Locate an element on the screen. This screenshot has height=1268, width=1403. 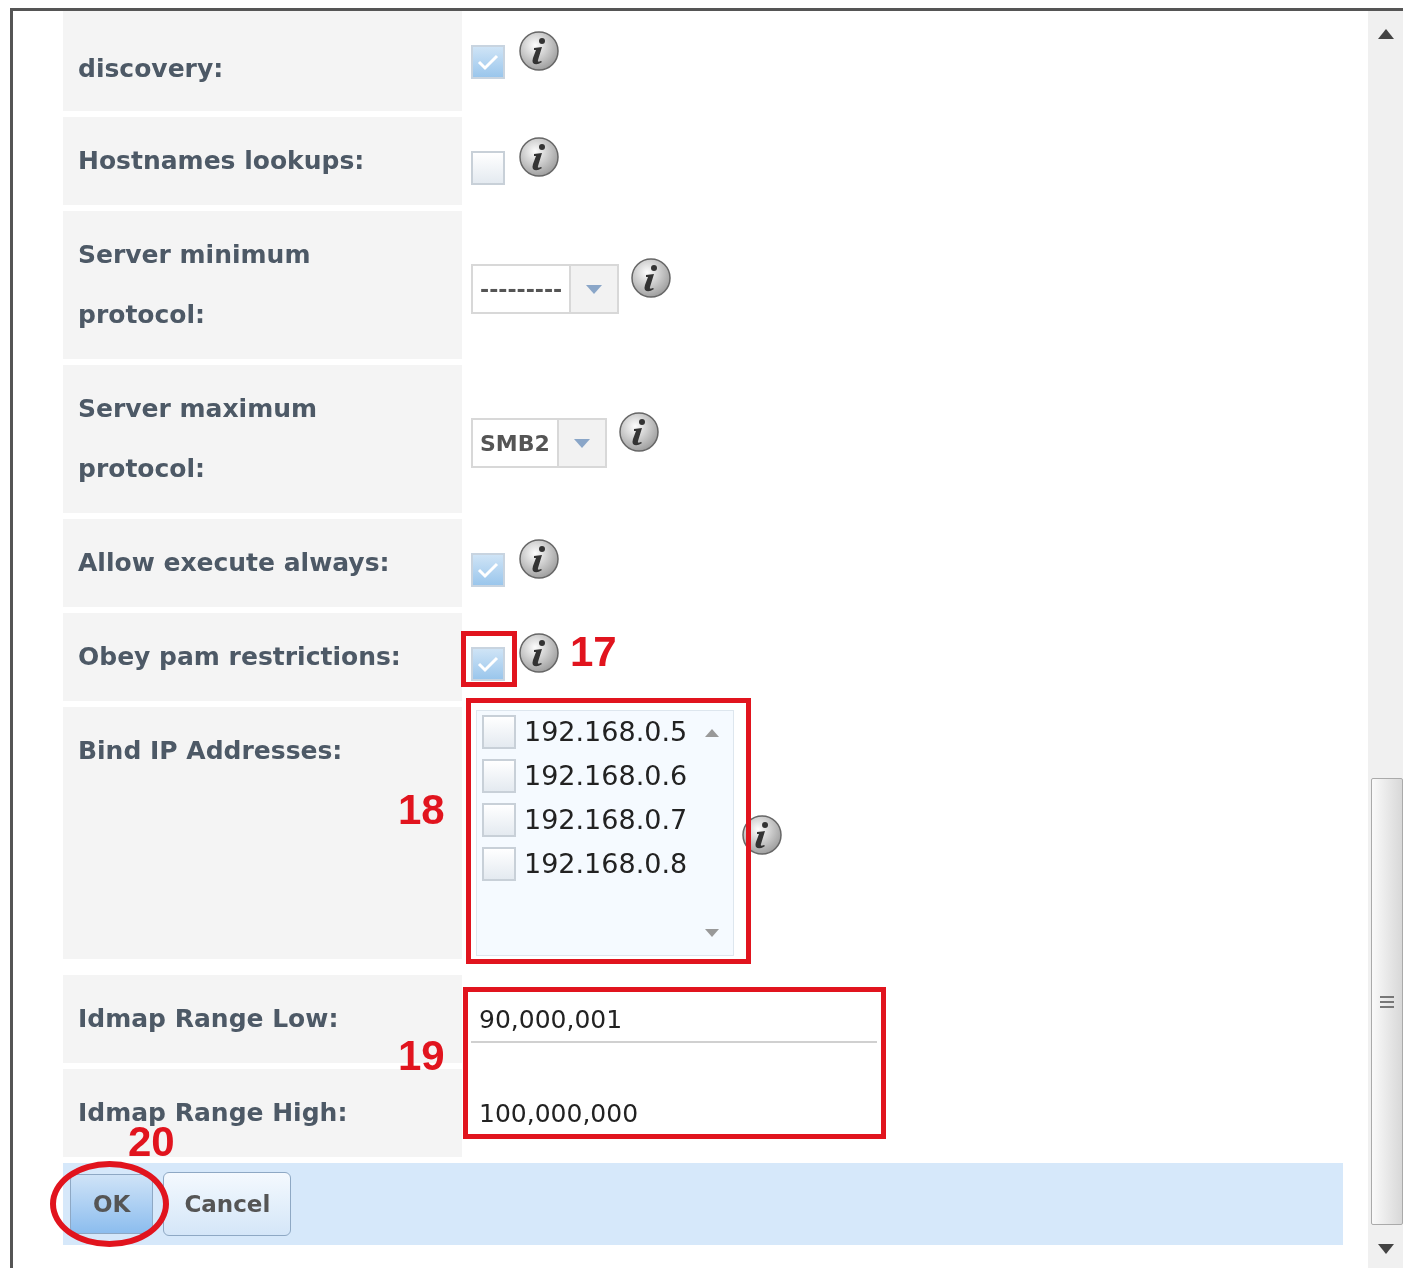
field-label: Obey pam restrictions: is located at coordinates (239, 657).